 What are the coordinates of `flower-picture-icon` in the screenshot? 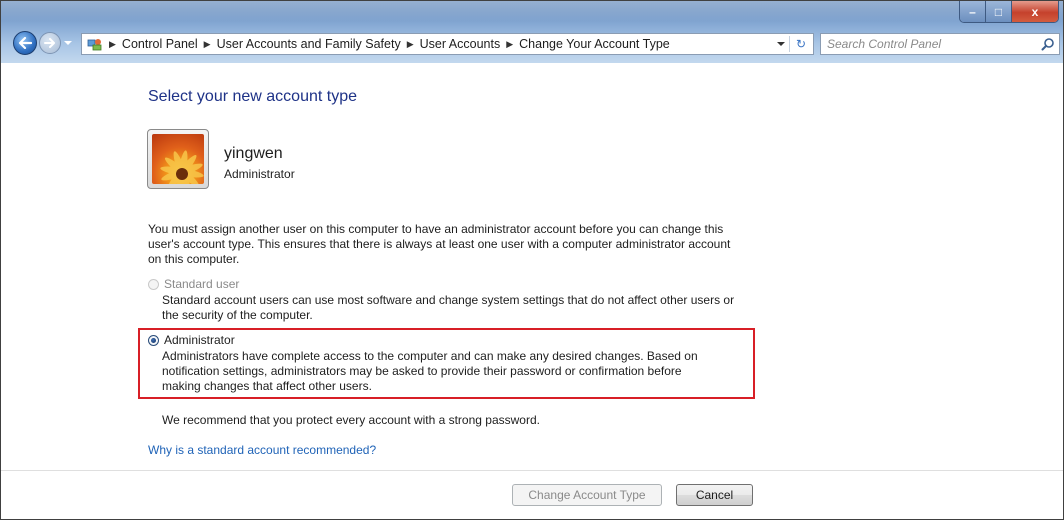 It's located at (178, 159).